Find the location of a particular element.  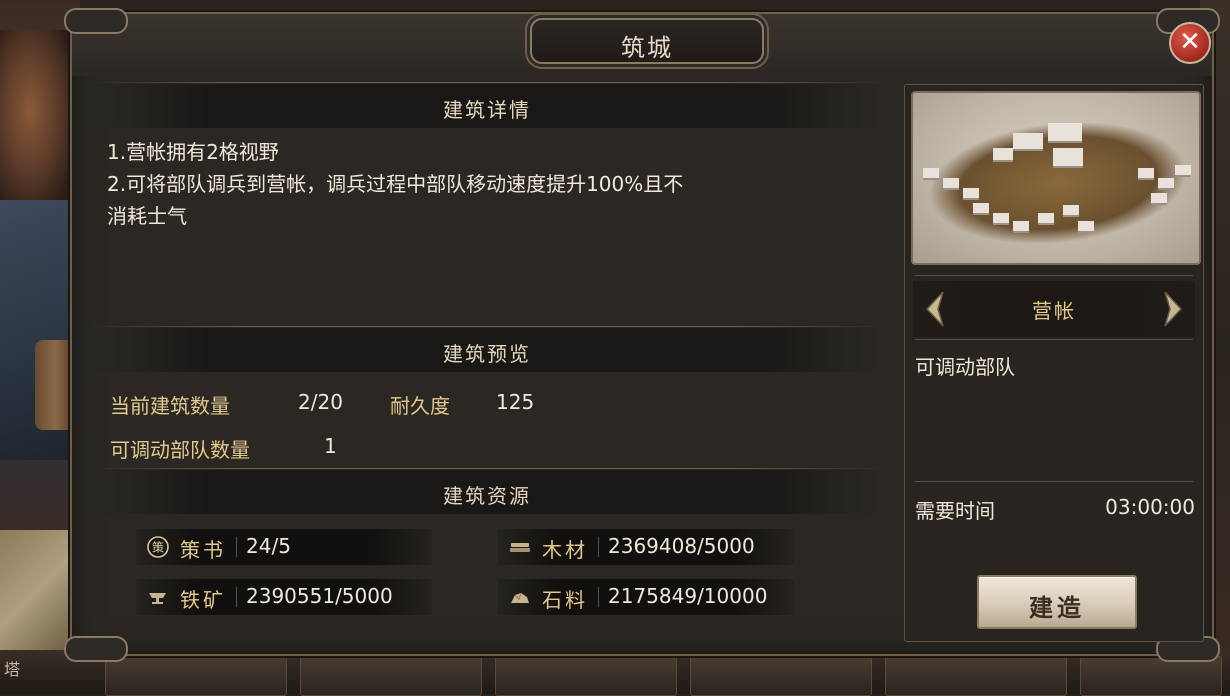

resource-name: 石料 is located at coordinates (565, 600).